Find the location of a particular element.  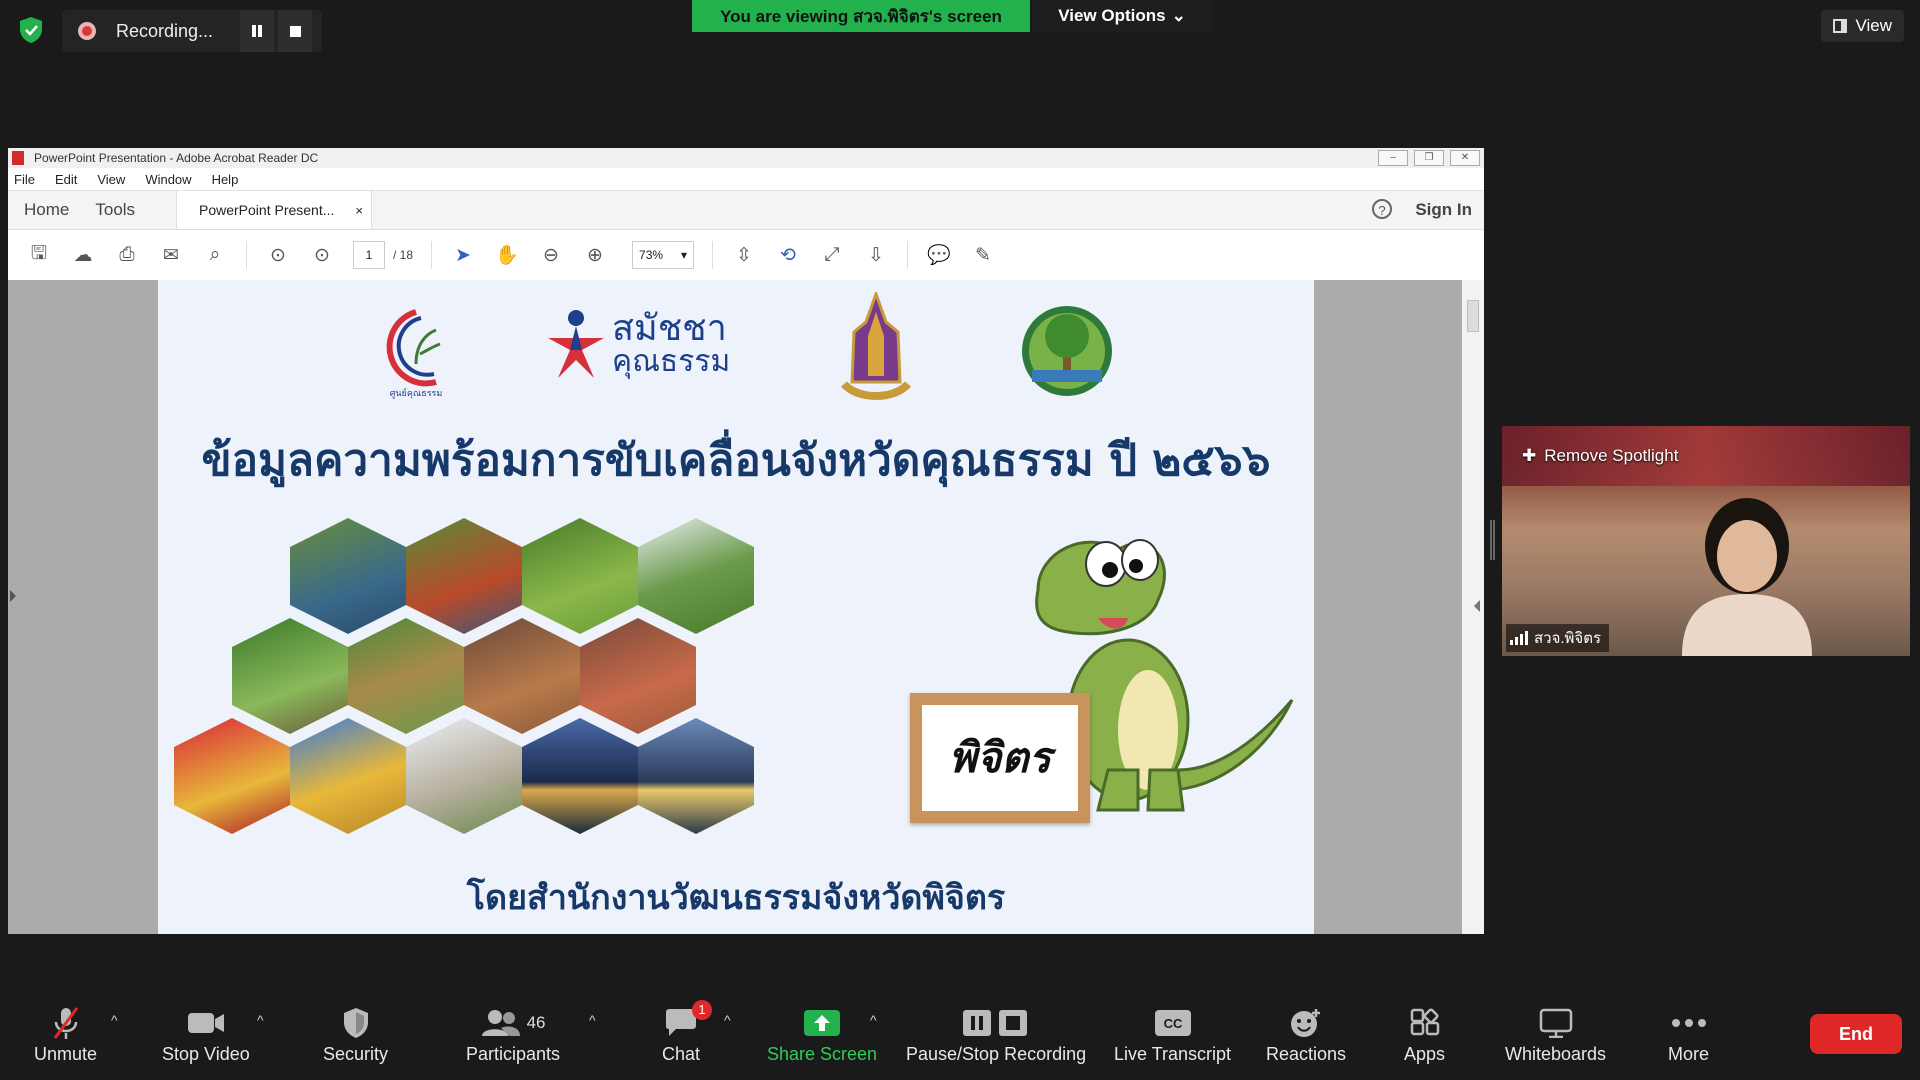

tab-tools: Tools is located at coordinates (115, 210).